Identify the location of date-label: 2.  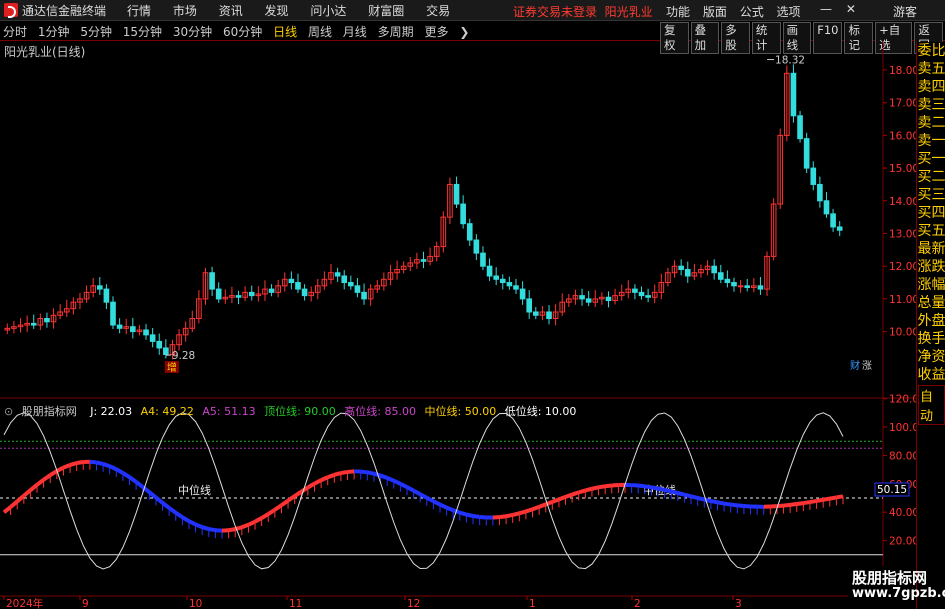
(637, 603).